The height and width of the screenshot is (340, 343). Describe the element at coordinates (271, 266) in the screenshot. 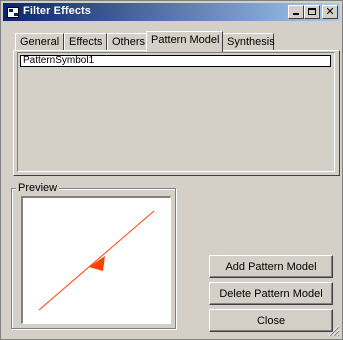

I see `add-pattern-model-button: Add Pattern Model` at that location.